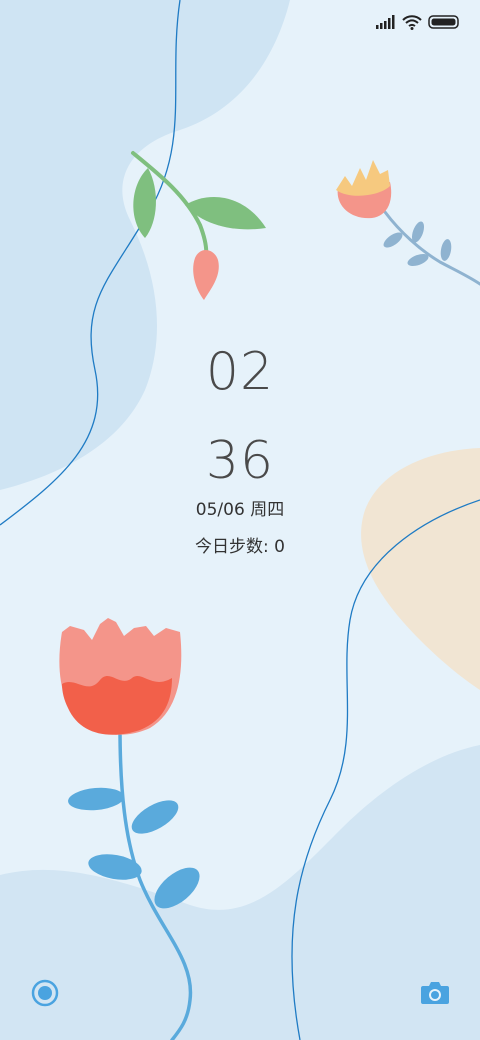 The image size is (480, 1040). I want to click on assistant-shortcut-button, so click(45, 995).